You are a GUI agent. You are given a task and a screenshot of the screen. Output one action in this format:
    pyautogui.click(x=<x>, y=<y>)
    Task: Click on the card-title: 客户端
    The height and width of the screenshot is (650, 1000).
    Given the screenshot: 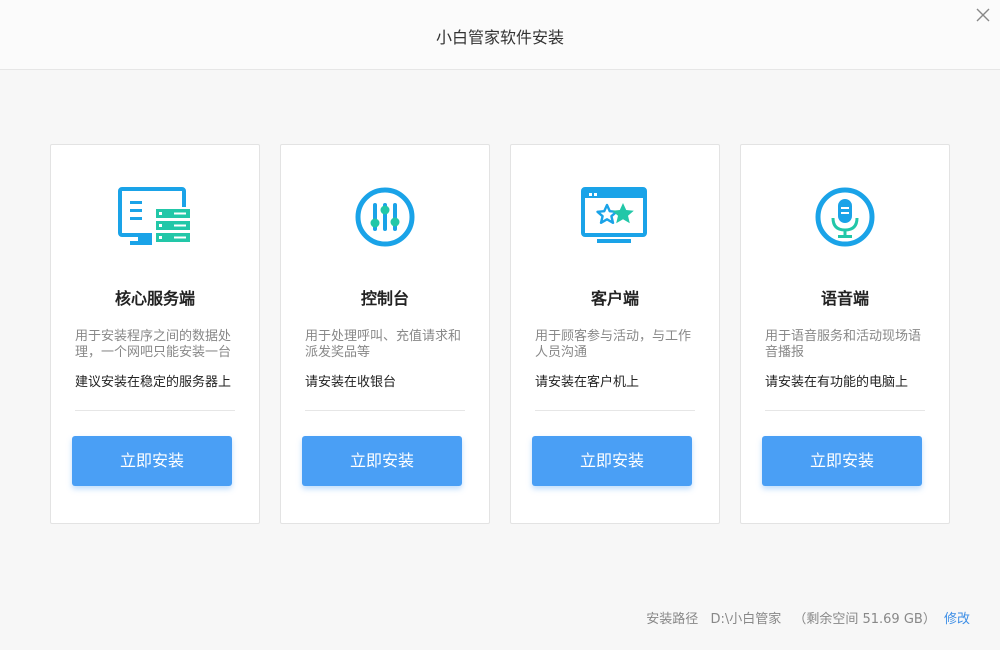 What is the action you would take?
    pyautogui.click(x=614, y=298)
    